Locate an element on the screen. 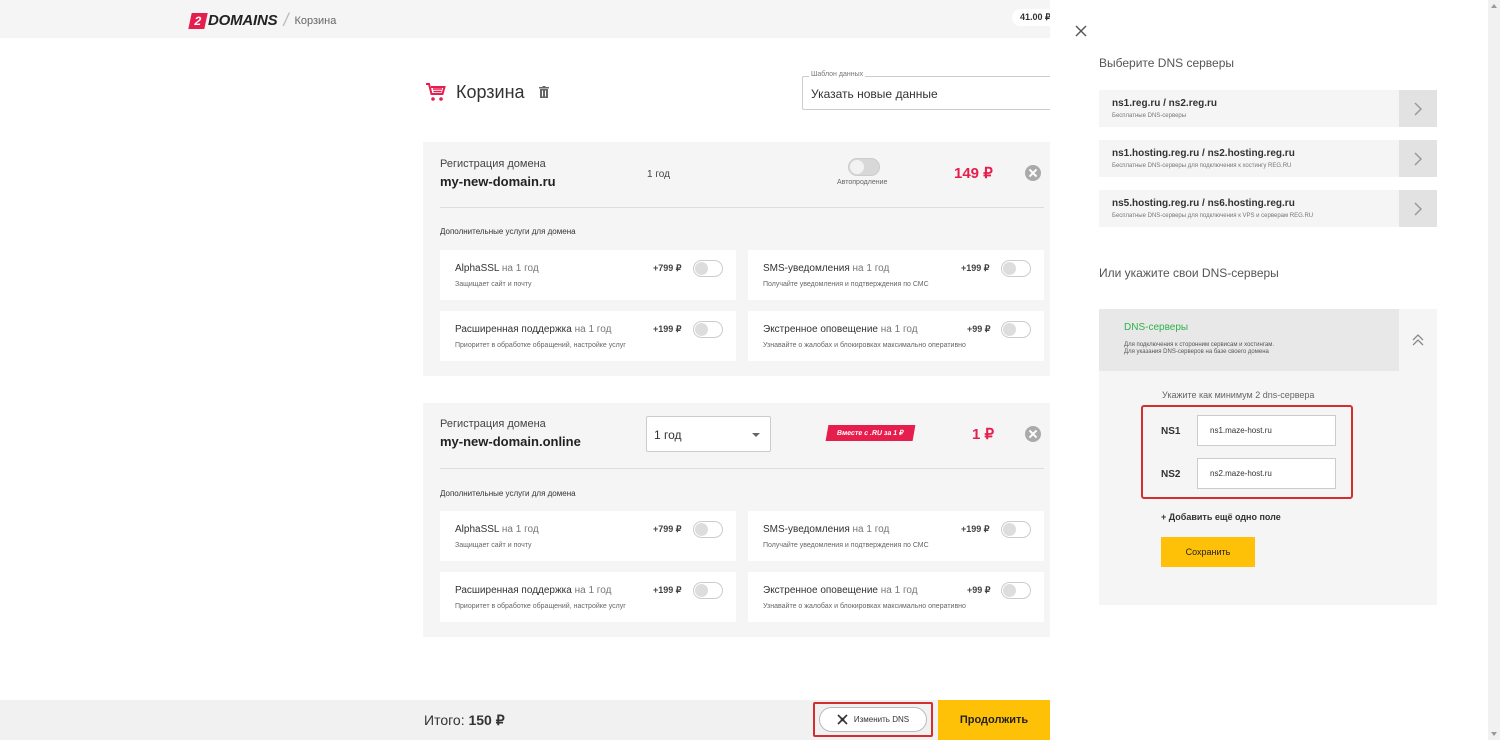 This screenshot has width=1500, height=740. scrollbar is located at coordinates (1494, 370).